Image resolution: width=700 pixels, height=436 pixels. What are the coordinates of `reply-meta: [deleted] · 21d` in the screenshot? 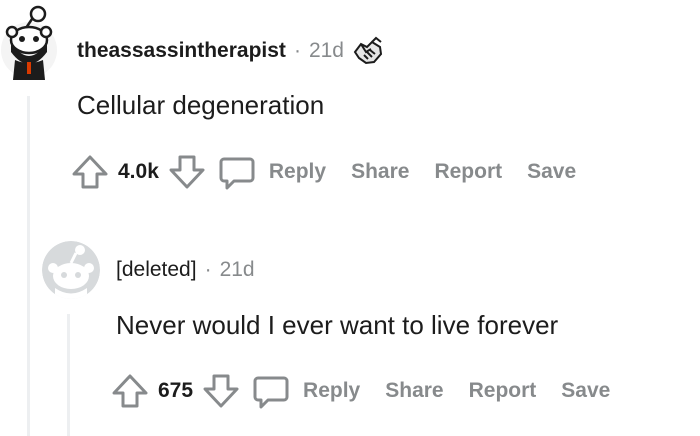 It's located at (185, 270).